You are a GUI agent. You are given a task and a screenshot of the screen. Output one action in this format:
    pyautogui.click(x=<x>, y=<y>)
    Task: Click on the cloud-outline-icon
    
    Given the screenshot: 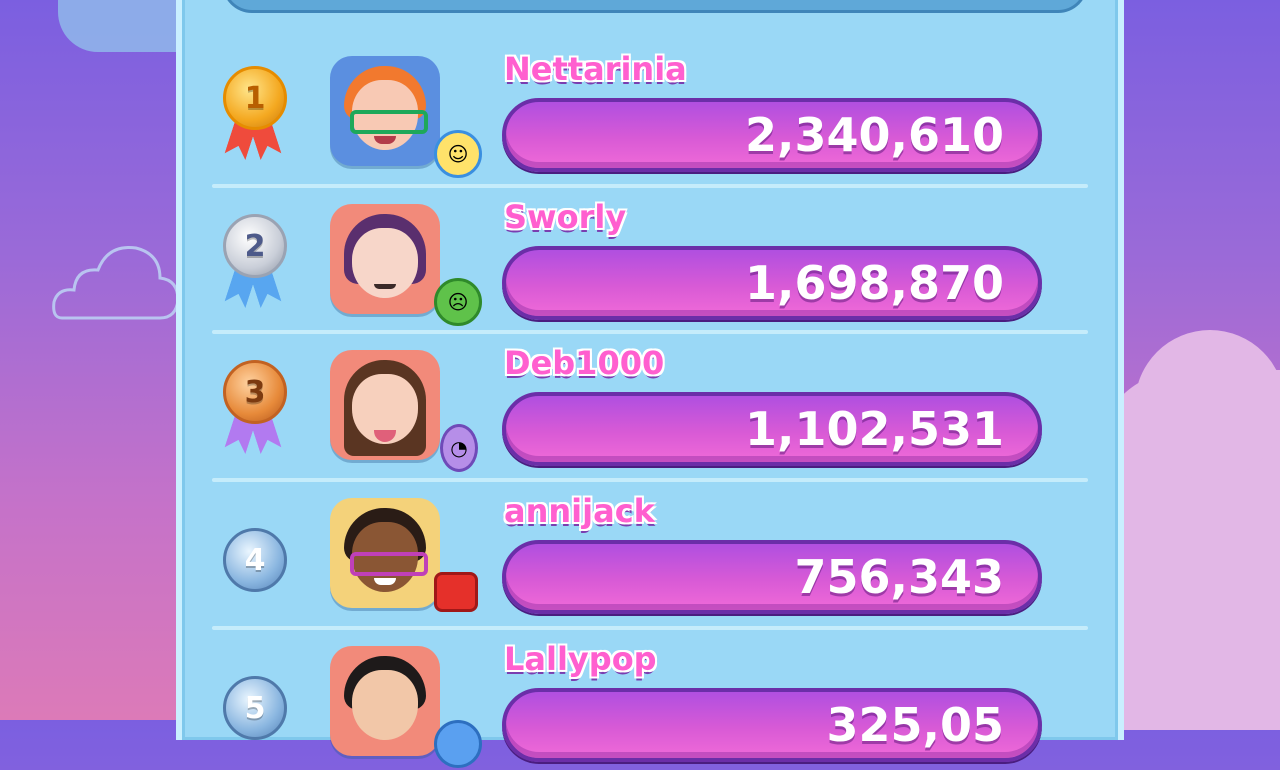 What is the action you would take?
    pyautogui.click(x=116, y=282)
    